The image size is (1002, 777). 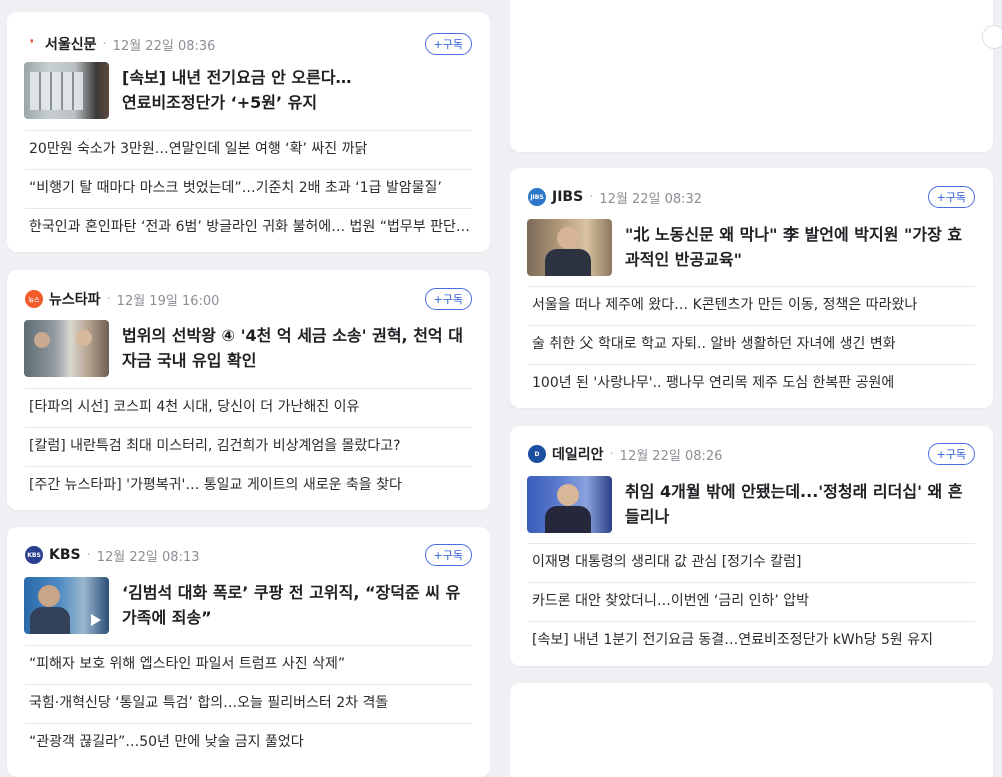 I want to click on press-name: 데일리안, so click(x=578, y=454).